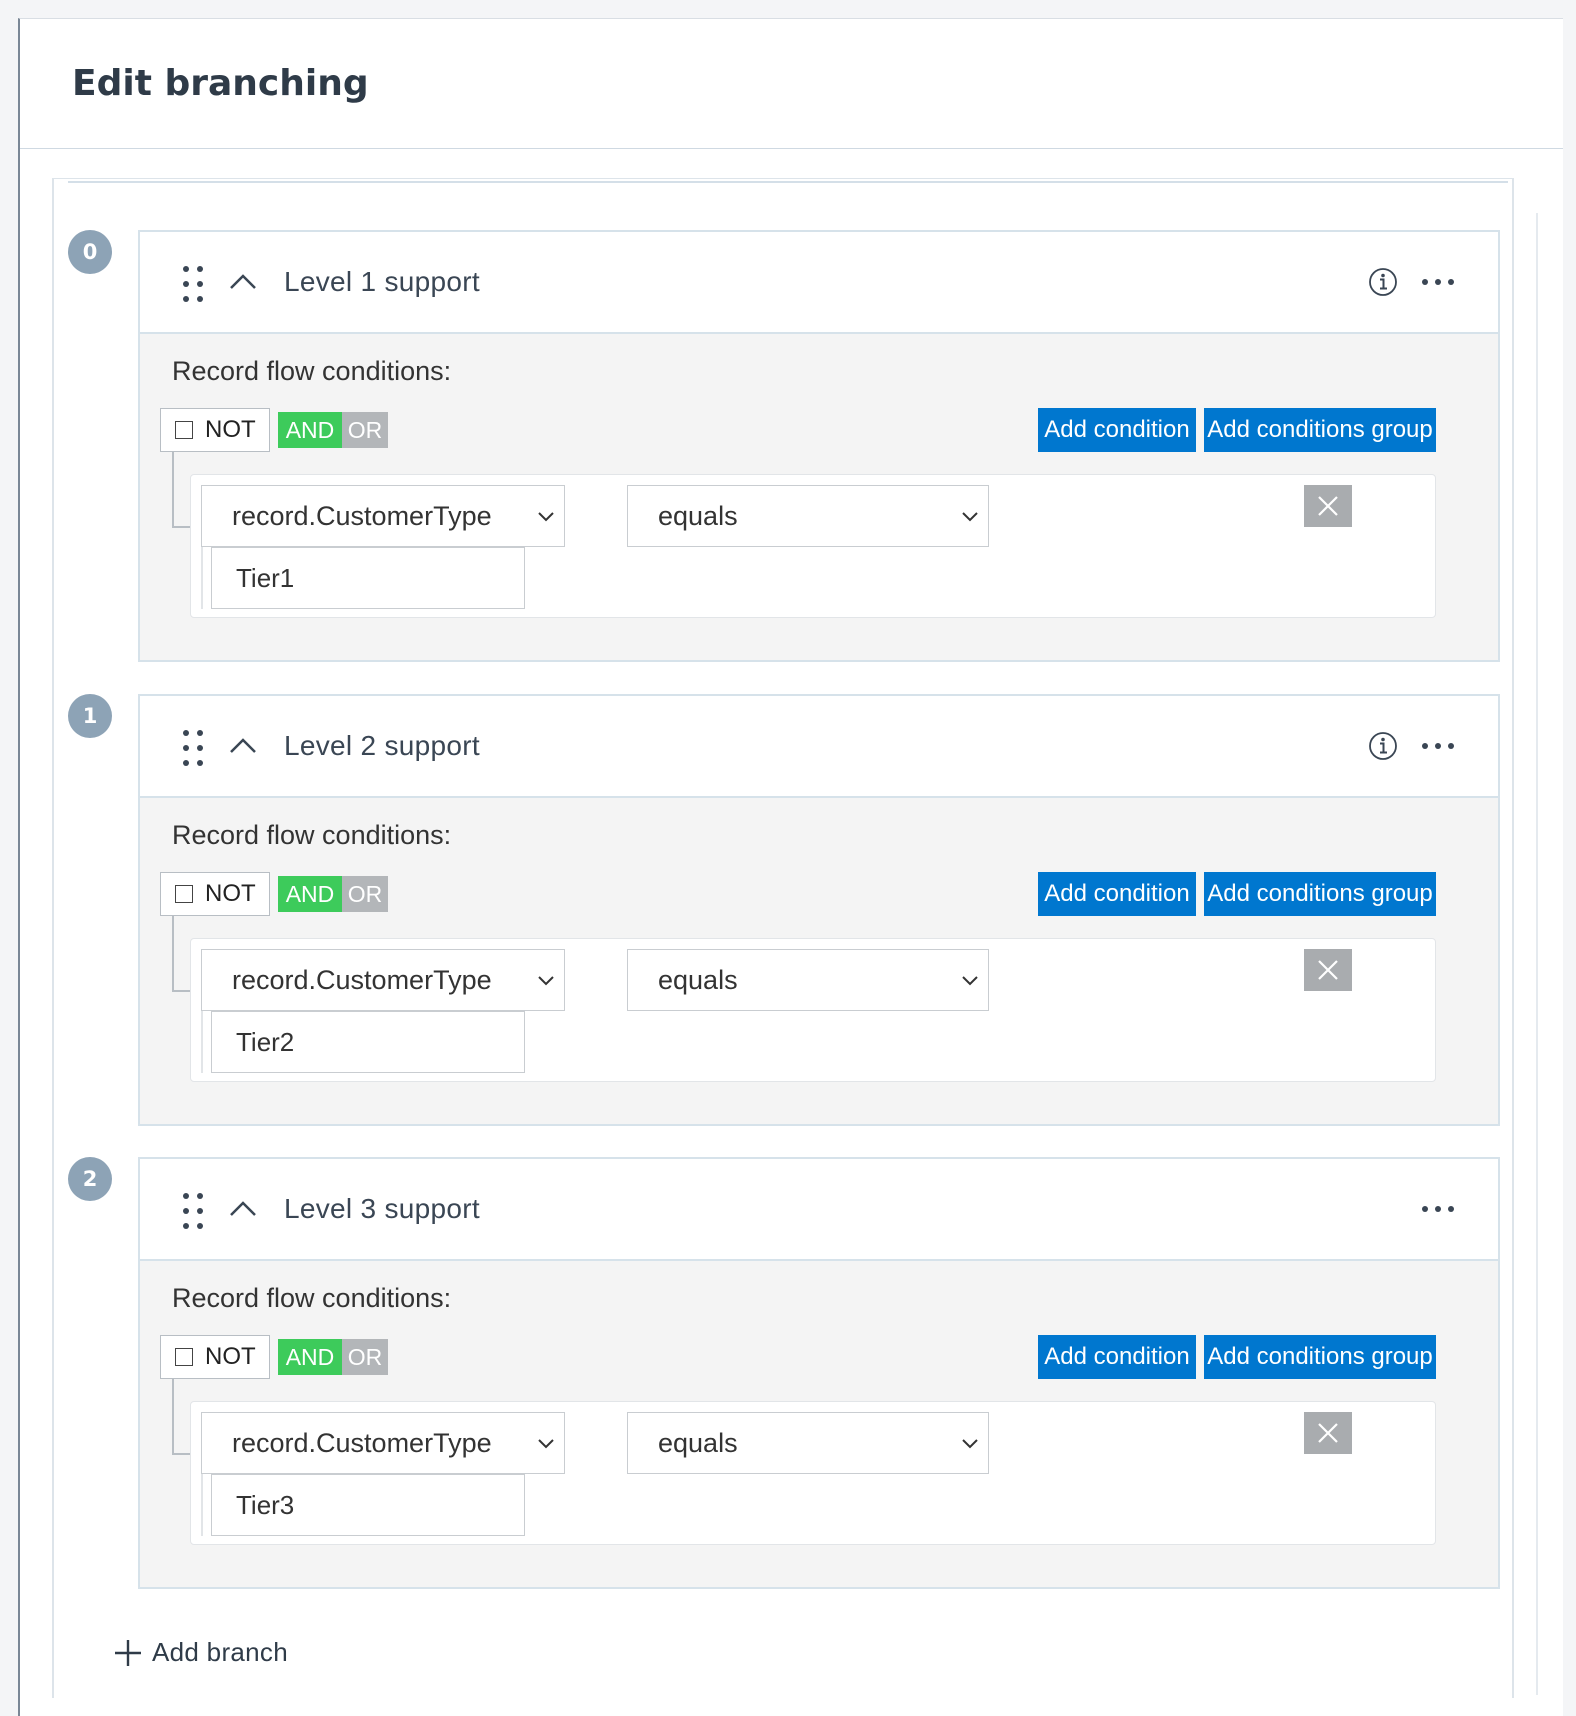  What do you see at coordinates (819, 747) in the screenshot?
I see `branch-header: Level 2 support` at bounding box center [819, 747].